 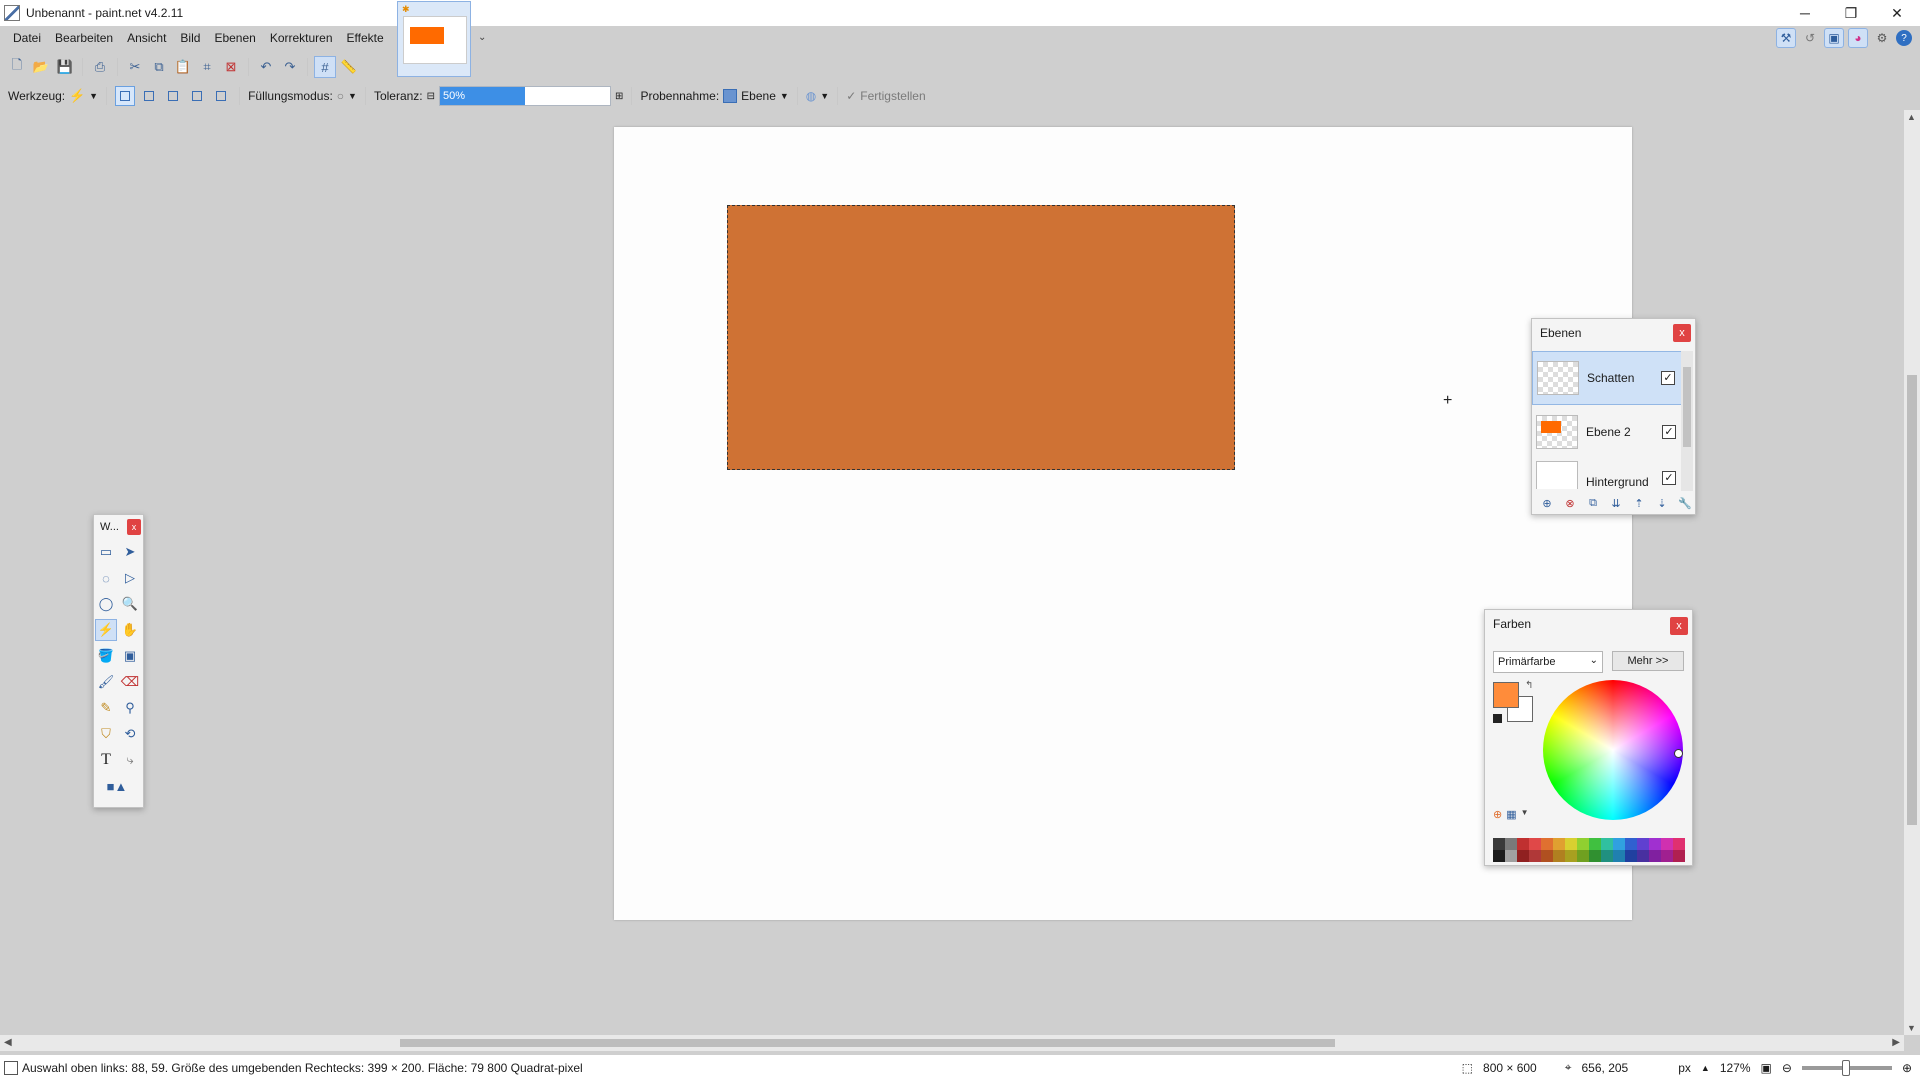 I want to click on zoom-tool-icon: 🔍, so click(x=130, y=604).